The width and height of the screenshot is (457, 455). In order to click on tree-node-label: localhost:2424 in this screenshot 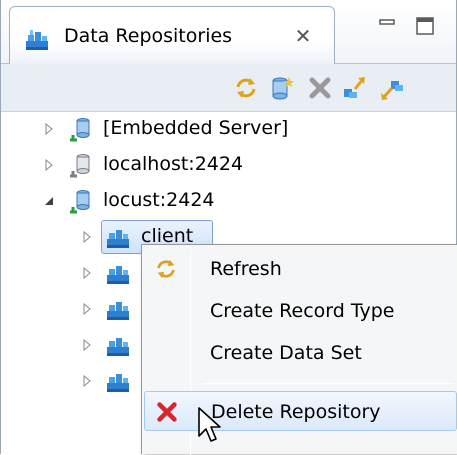, I will do `click(173, 164)`.